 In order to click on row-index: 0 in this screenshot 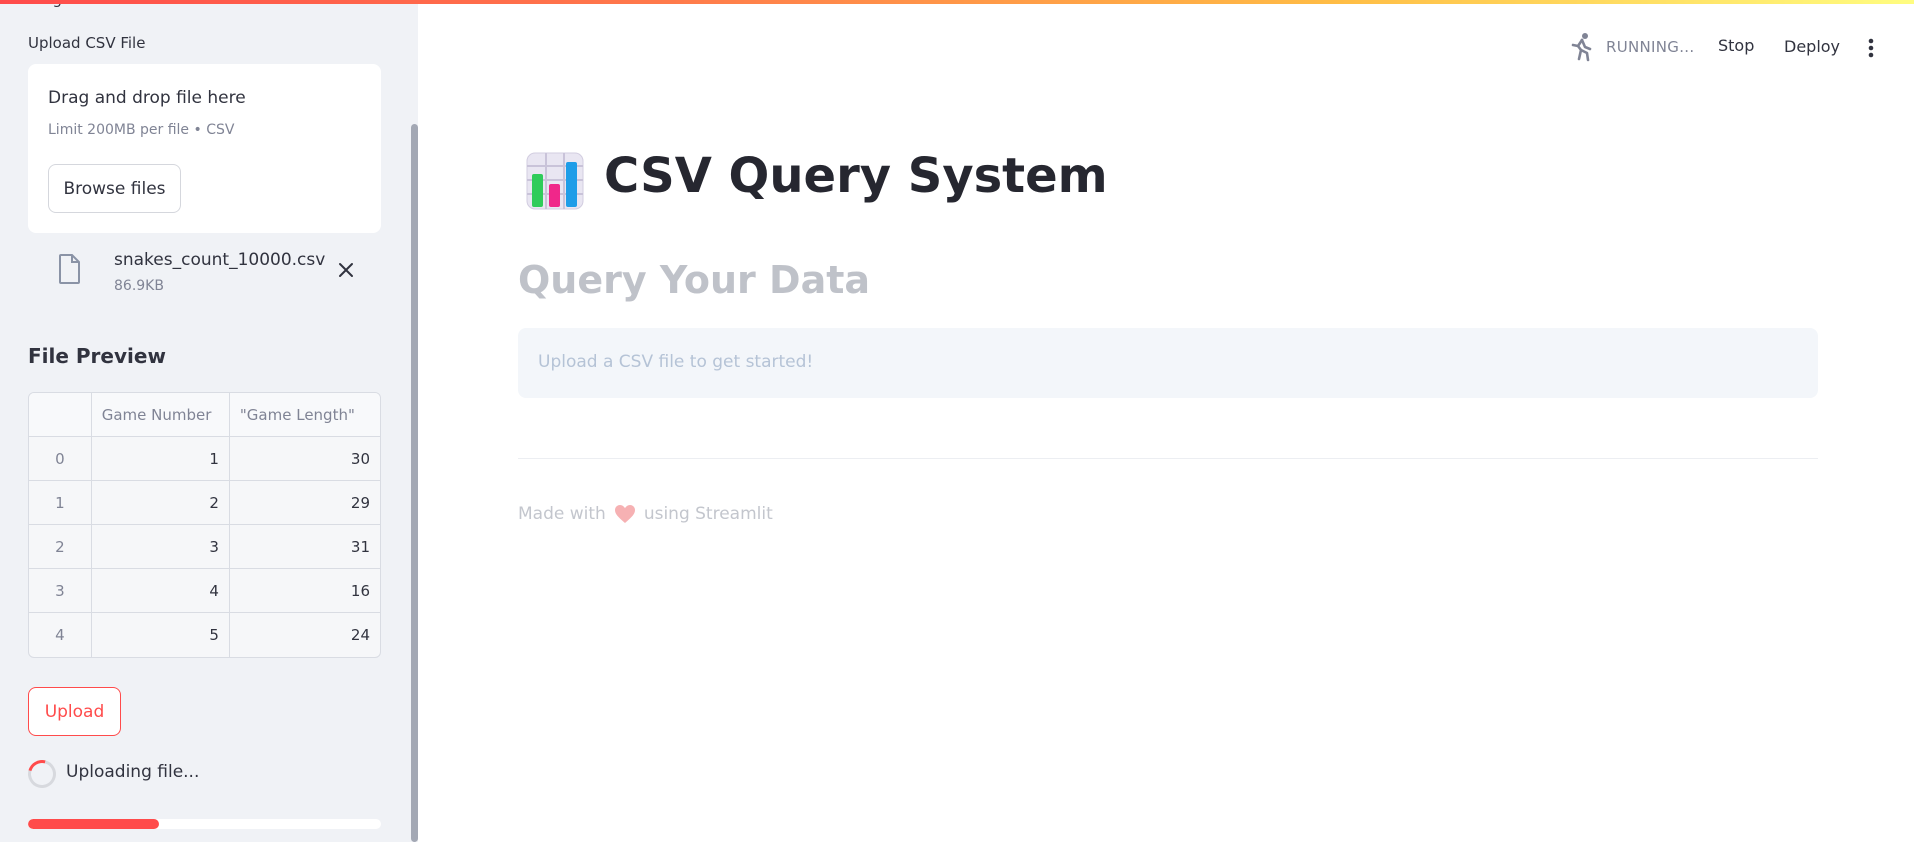, I will do `click(60, 458)`.